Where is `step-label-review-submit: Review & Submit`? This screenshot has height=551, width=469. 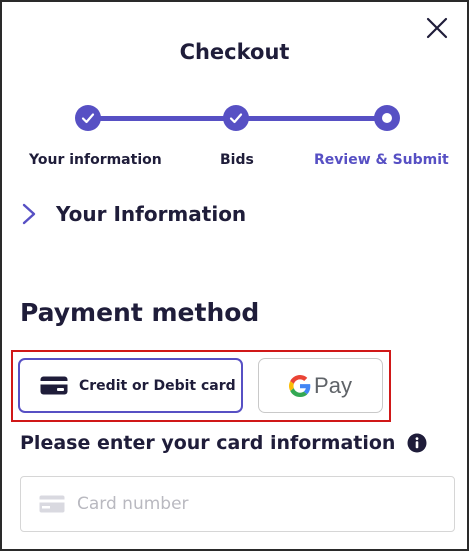
step-label-review-submit: Review & Submit is located at coordinates (381, 160).